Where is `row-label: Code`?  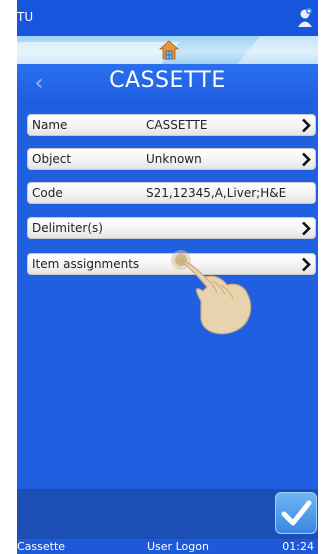 row-label: Code is located at coordinates (47, 193).